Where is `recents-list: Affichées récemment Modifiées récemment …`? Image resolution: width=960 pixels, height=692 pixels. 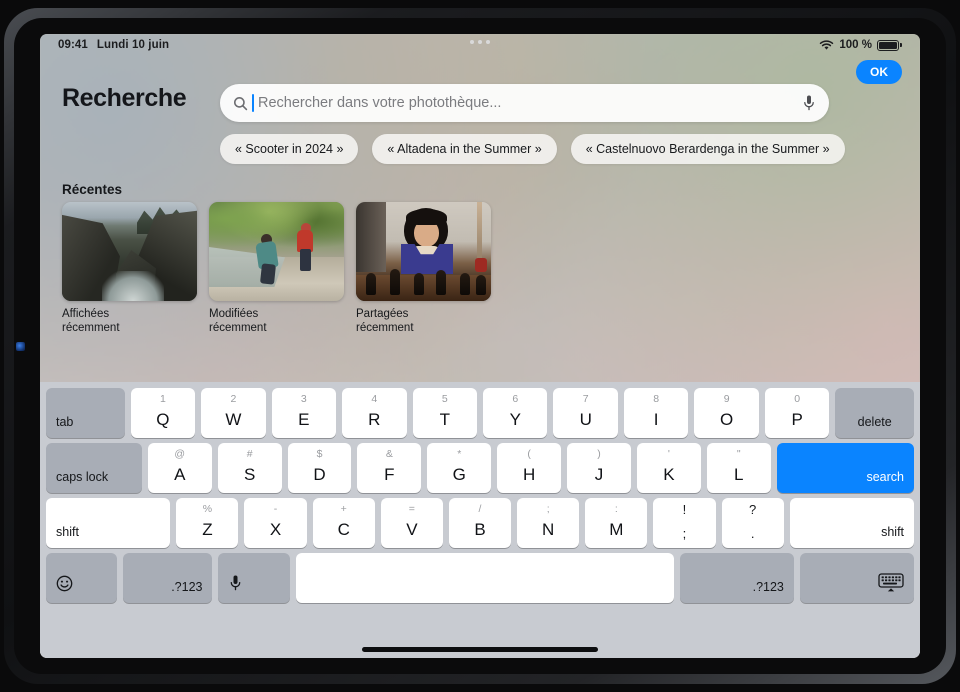 recents-list: Affichées récemment Modifiées récemment … is located at coordinates (276, 268).